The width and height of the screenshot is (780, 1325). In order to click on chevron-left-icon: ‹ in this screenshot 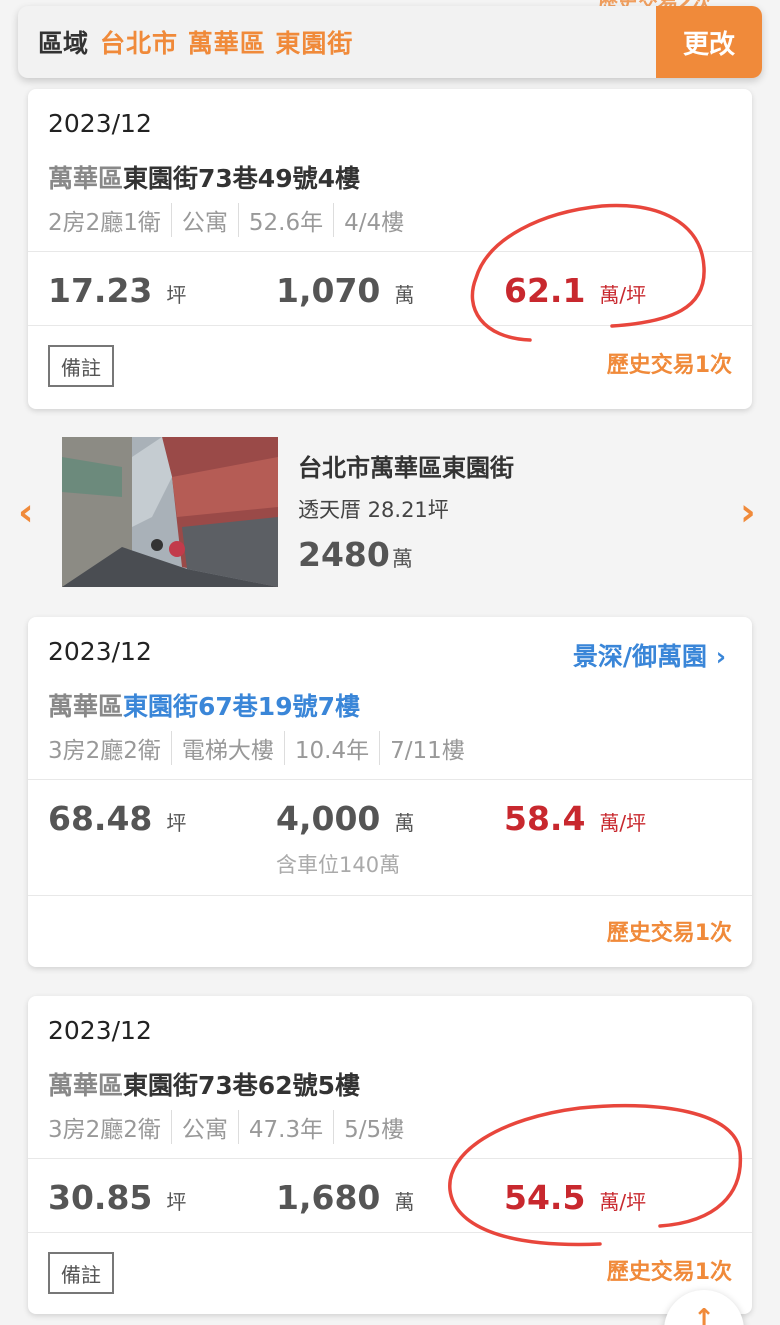, I will do `click(26, 512)`.